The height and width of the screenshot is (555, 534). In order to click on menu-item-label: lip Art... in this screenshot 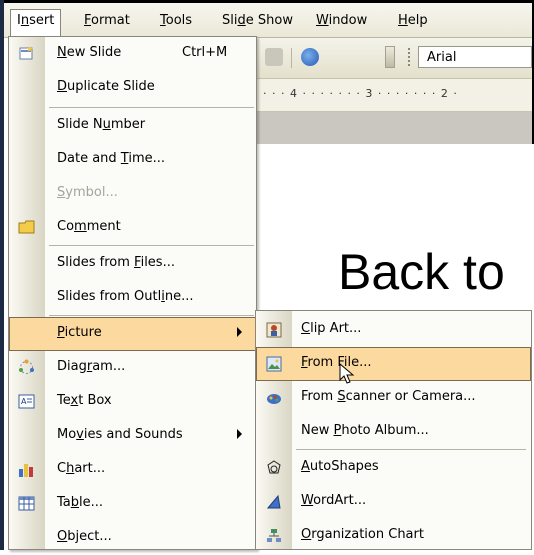, I will do `click(336, 328)`.